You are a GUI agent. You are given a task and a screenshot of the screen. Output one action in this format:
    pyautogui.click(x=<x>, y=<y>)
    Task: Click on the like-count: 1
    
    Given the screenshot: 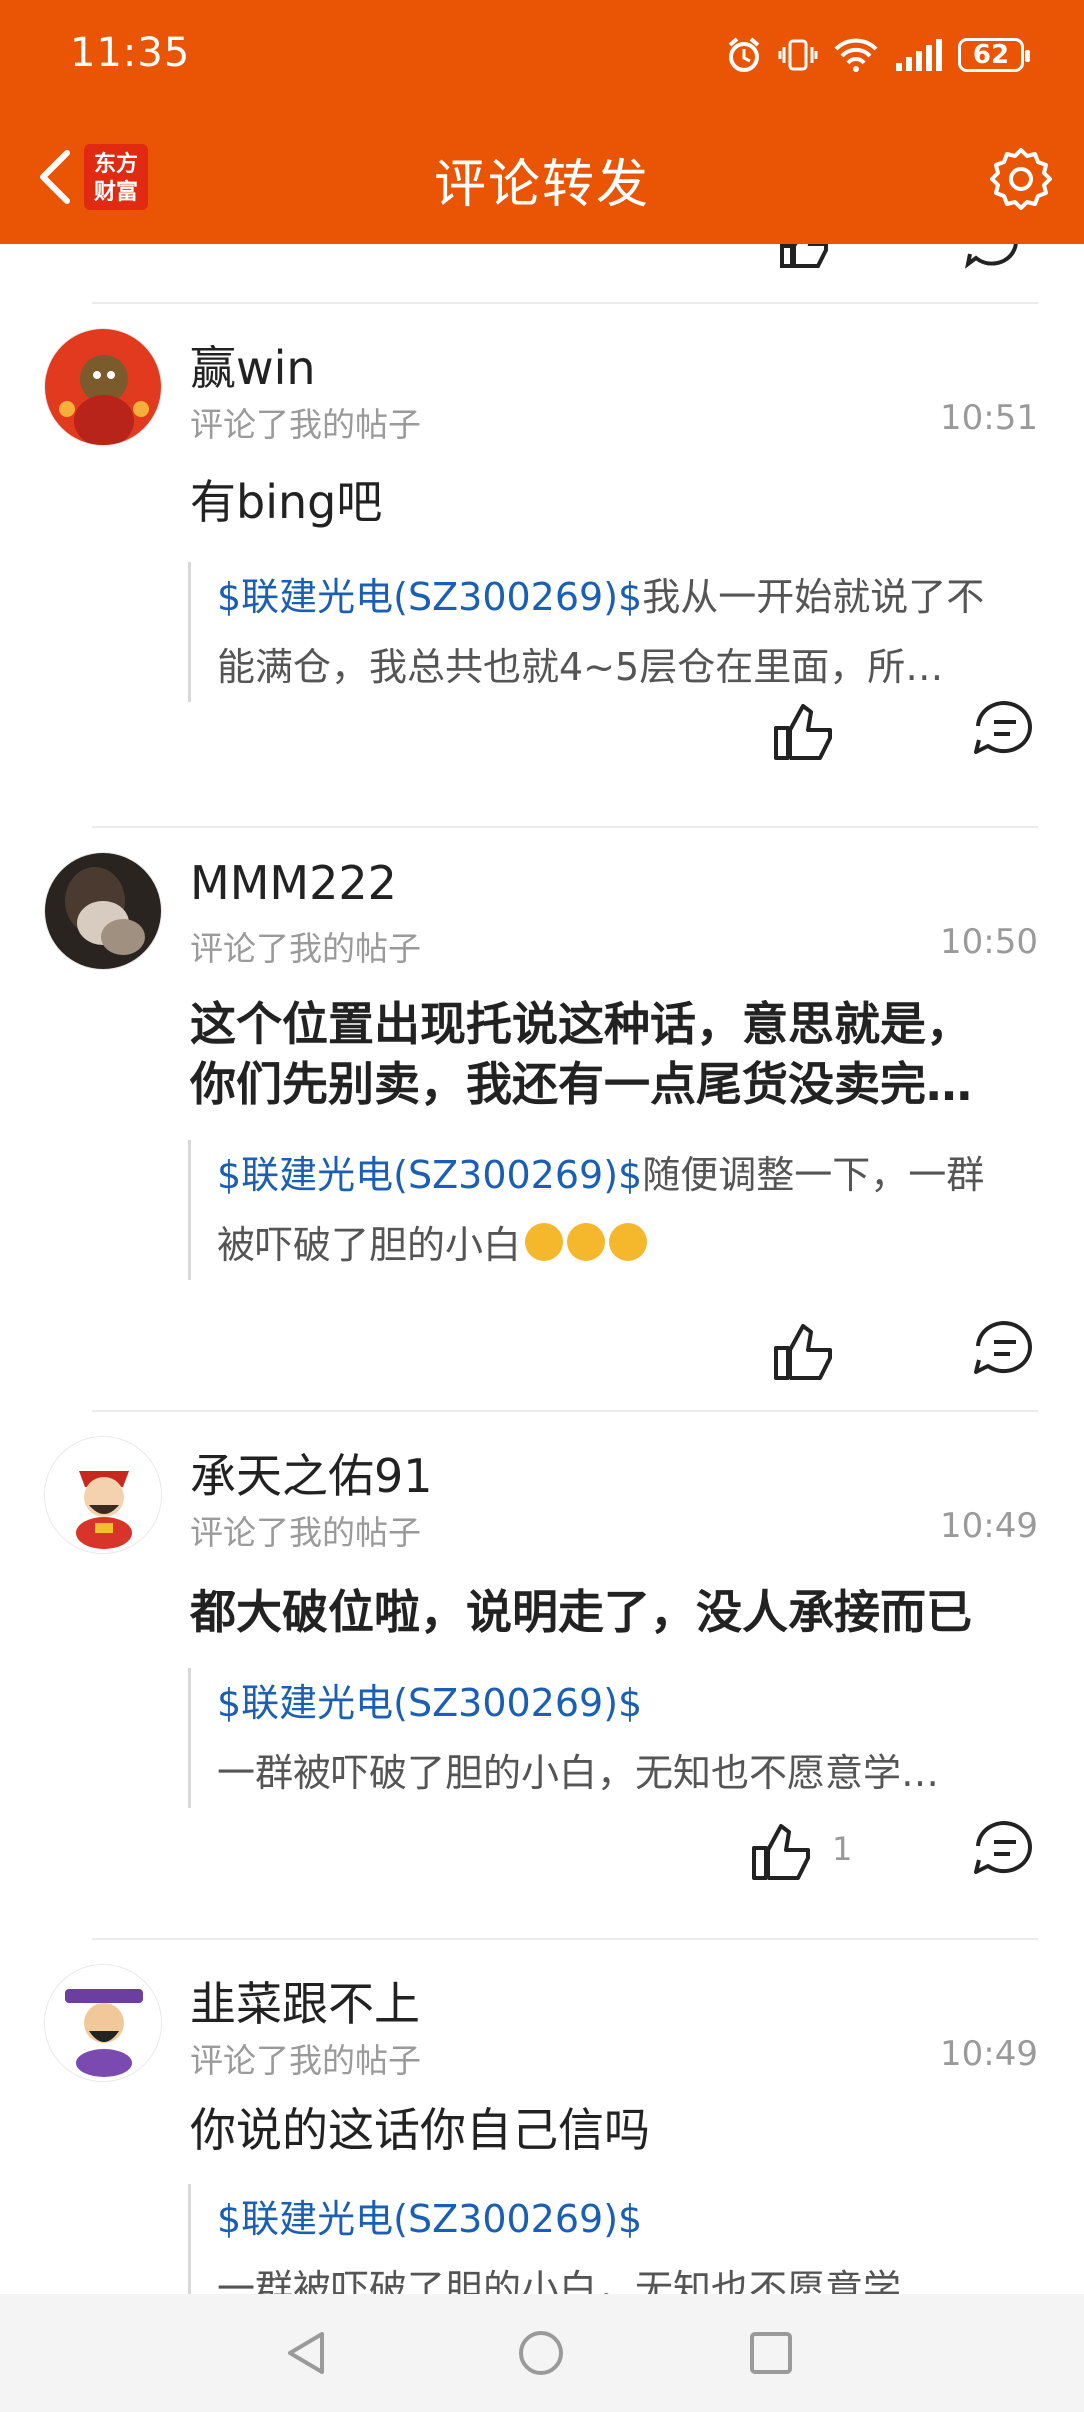 What is the action you would take?
    pyautogui.click(x=842, y=1849)
    